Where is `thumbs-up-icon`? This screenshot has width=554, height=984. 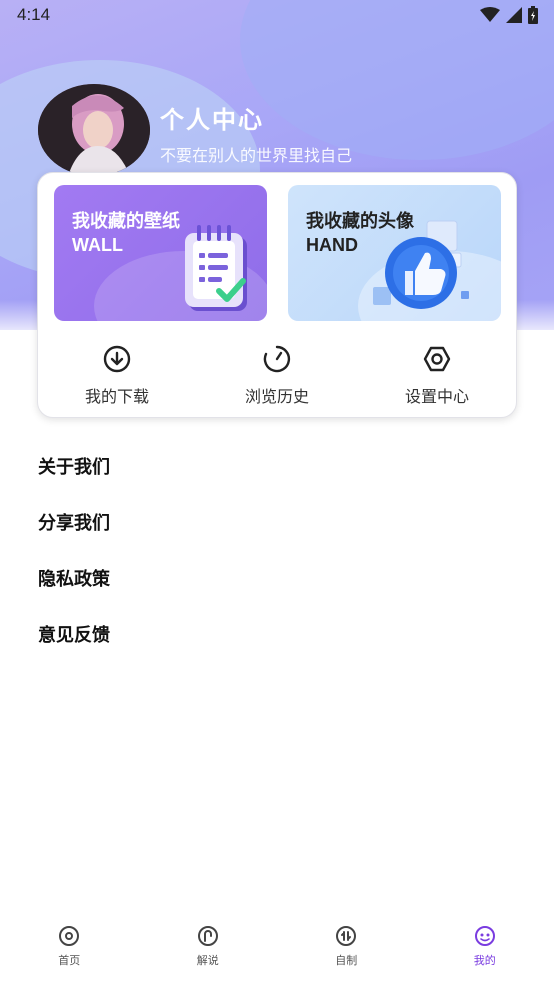
thumbs-up-icon is located at coordinates (421, 264).